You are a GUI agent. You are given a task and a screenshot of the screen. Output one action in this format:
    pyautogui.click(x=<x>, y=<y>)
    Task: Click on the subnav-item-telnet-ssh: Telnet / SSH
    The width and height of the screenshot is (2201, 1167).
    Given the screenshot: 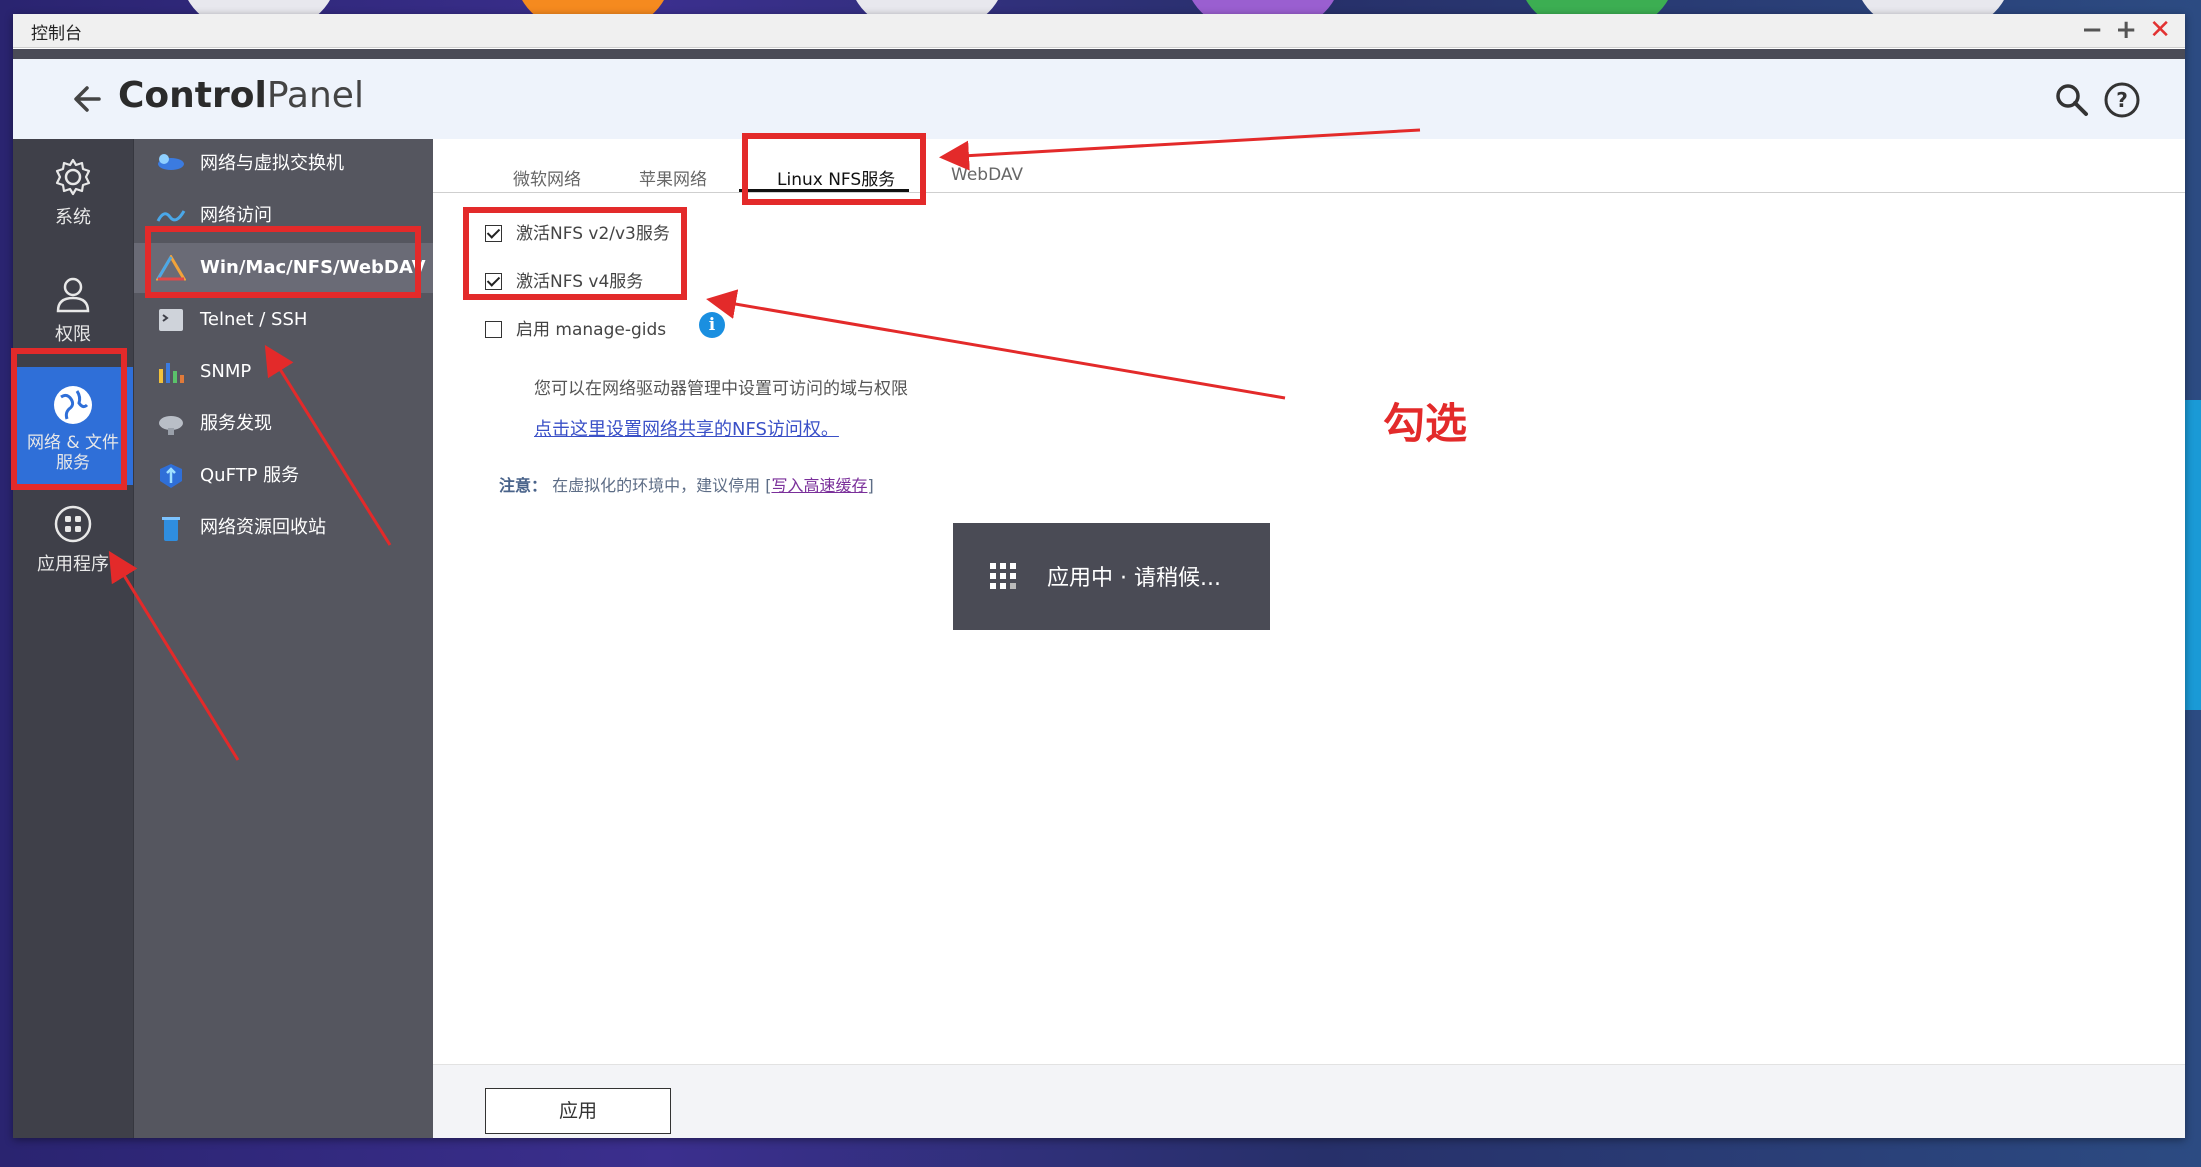 What is the action you would take?
    pyautogui.click(x=284, y=320)
    